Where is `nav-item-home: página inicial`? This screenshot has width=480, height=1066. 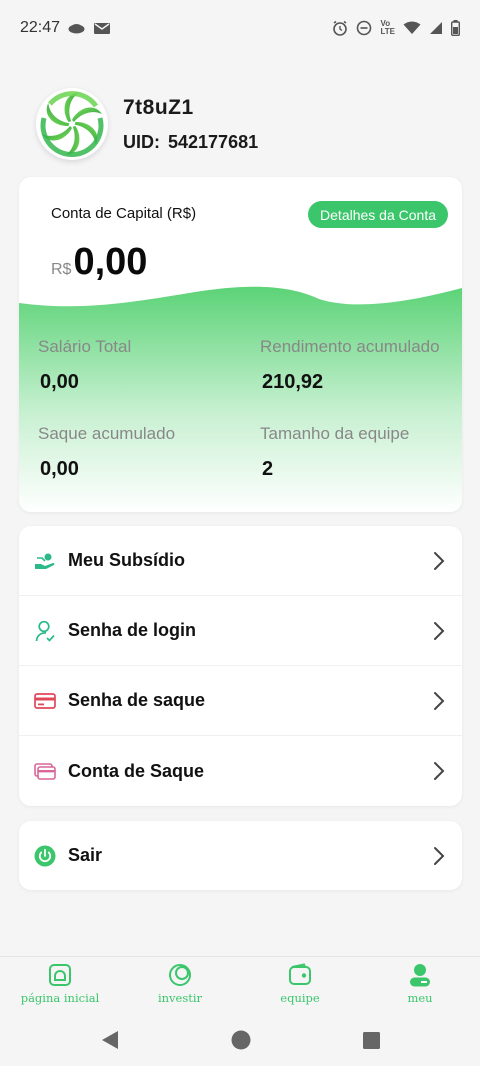
nav-item-home: página inicial is located at coordinates (60, 985).